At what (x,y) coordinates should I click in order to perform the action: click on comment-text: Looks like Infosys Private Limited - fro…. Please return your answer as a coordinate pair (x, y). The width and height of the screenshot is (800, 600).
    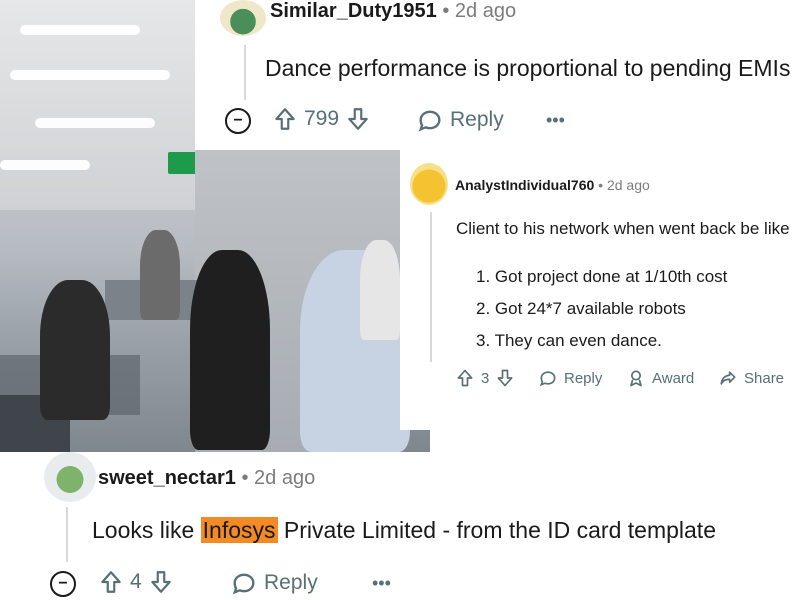
    Looking at the image, I should click on (404, 530).